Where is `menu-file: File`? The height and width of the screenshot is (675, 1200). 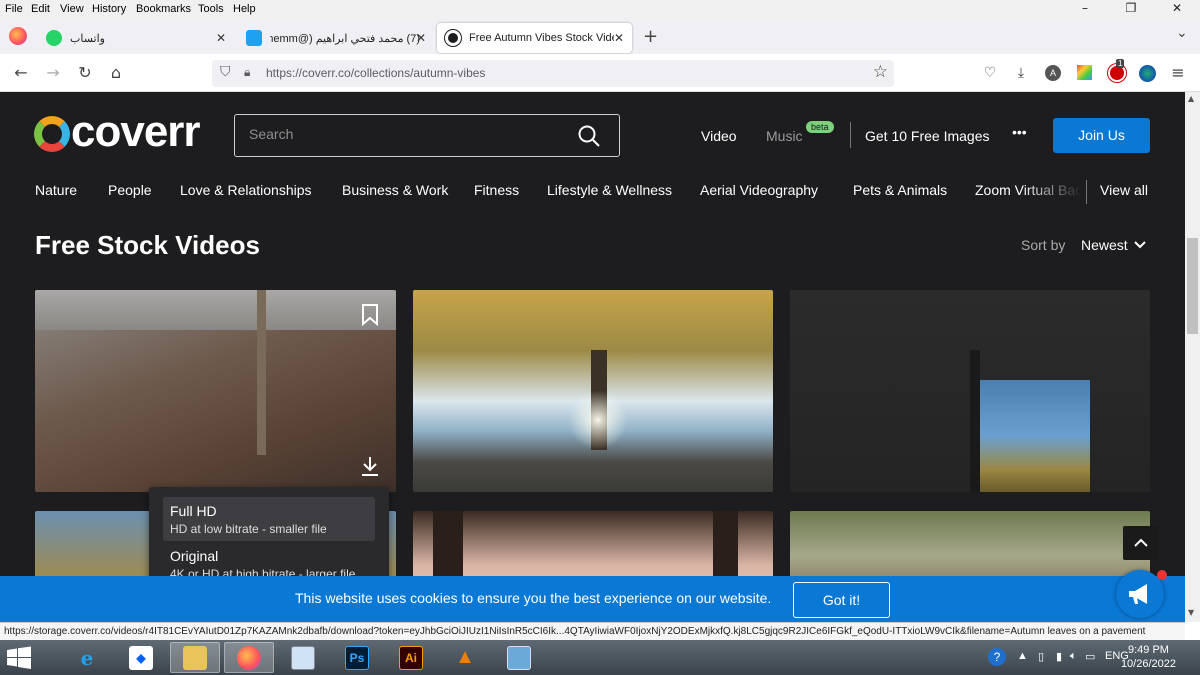
menu-file: File is located at coordinates (14, 9).